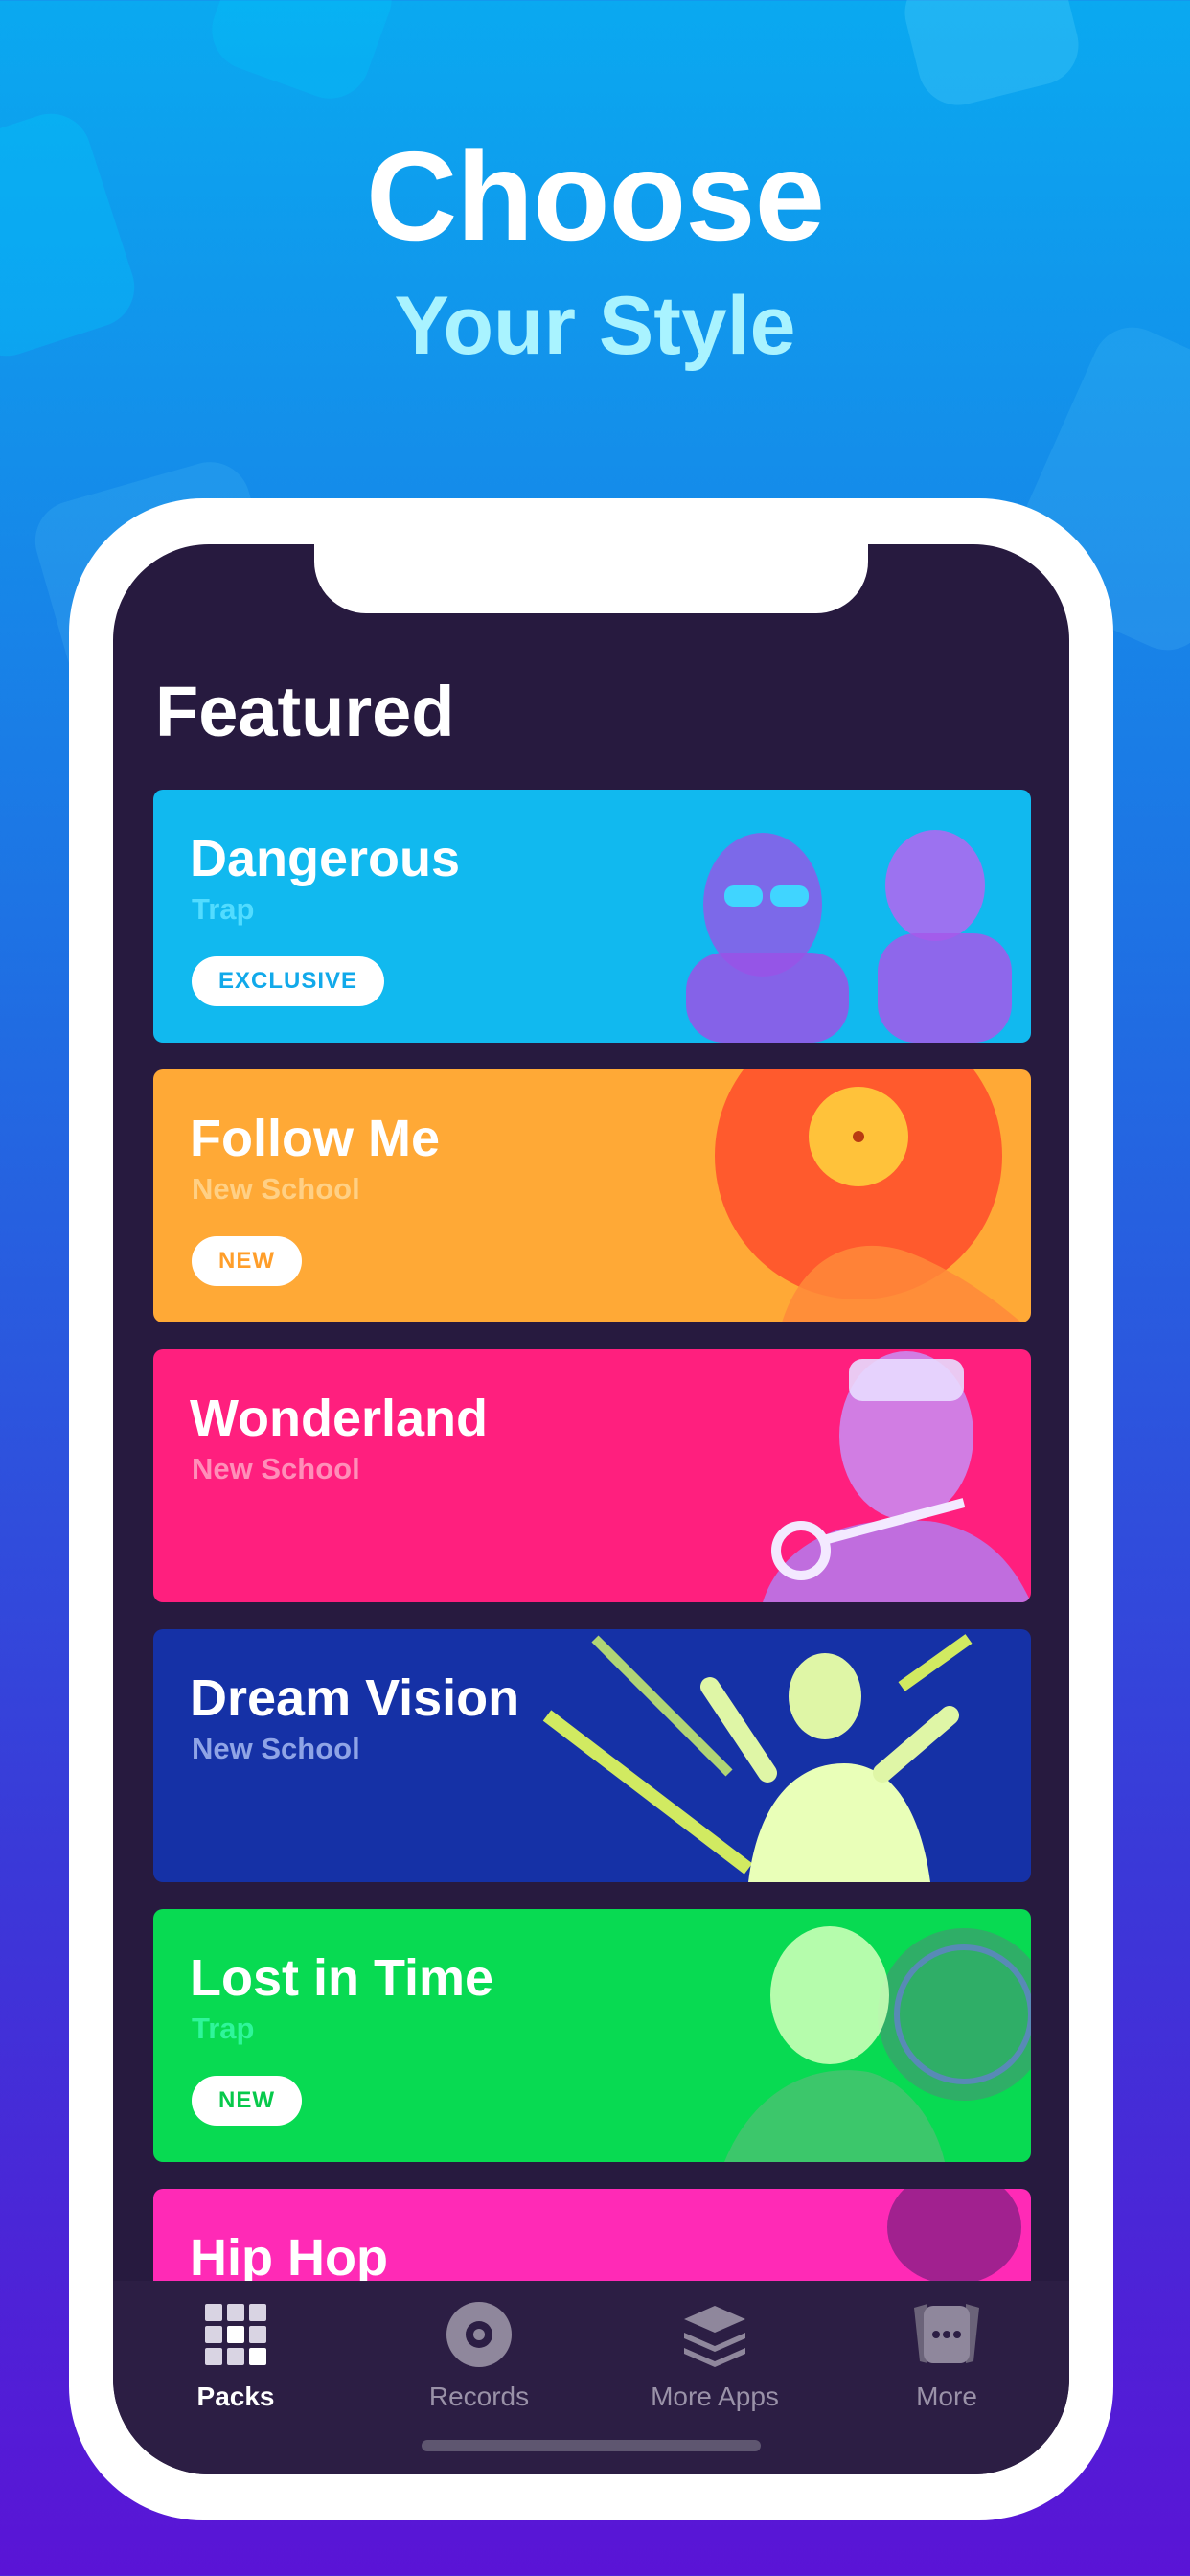 This screenshot has height=2576, width=1190. I want to click on headline: Choose, so click(595, 196).